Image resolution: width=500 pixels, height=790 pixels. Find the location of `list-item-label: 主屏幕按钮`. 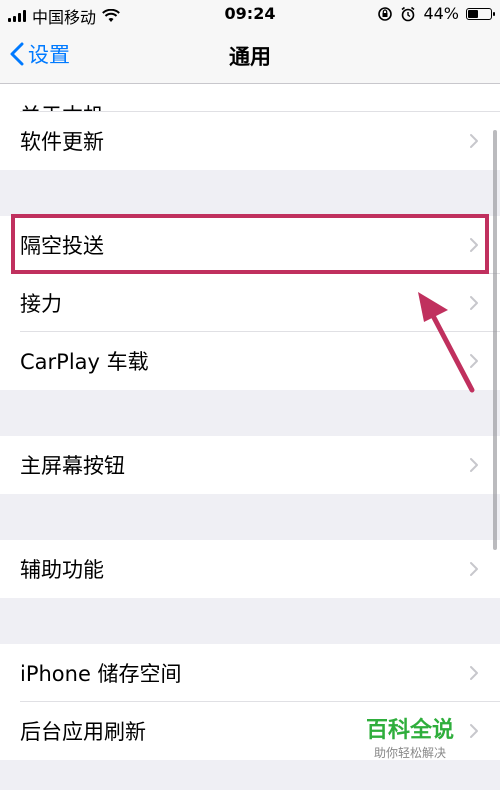

list-item-label: 主屏幕按钮 is located at coordinates (72, 466).